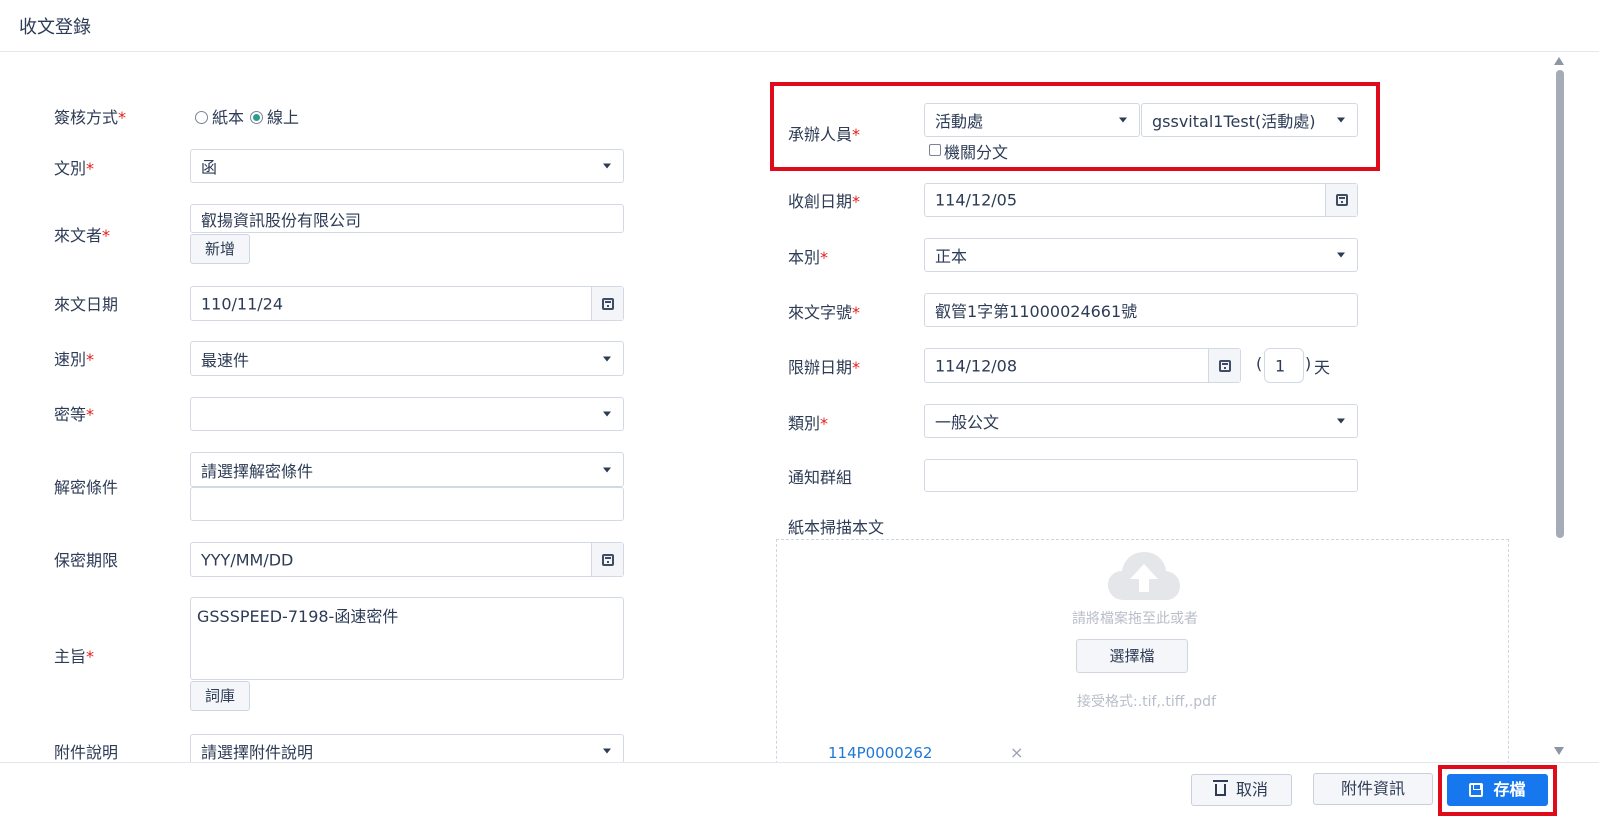  I want to click on scroll-up-icon, so click(1559, 61).